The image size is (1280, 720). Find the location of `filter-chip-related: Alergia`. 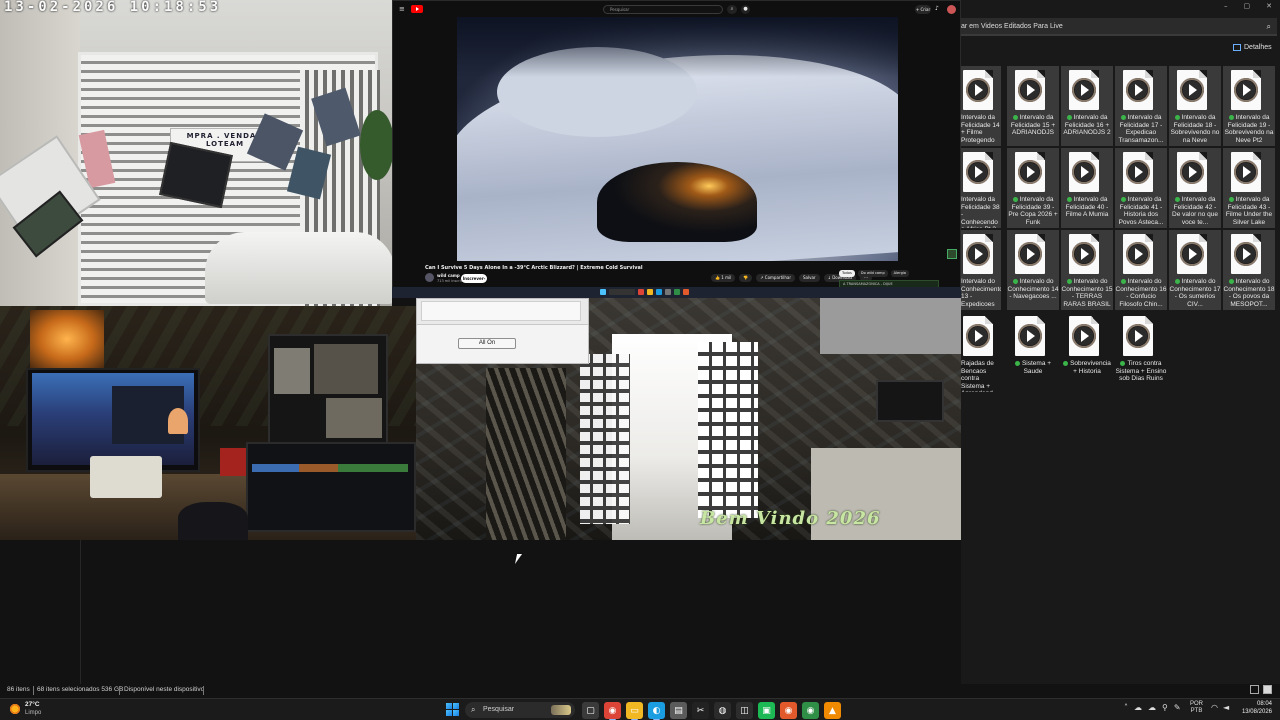

filter-chip-related: Alergia is located at coordinates (899, 273).